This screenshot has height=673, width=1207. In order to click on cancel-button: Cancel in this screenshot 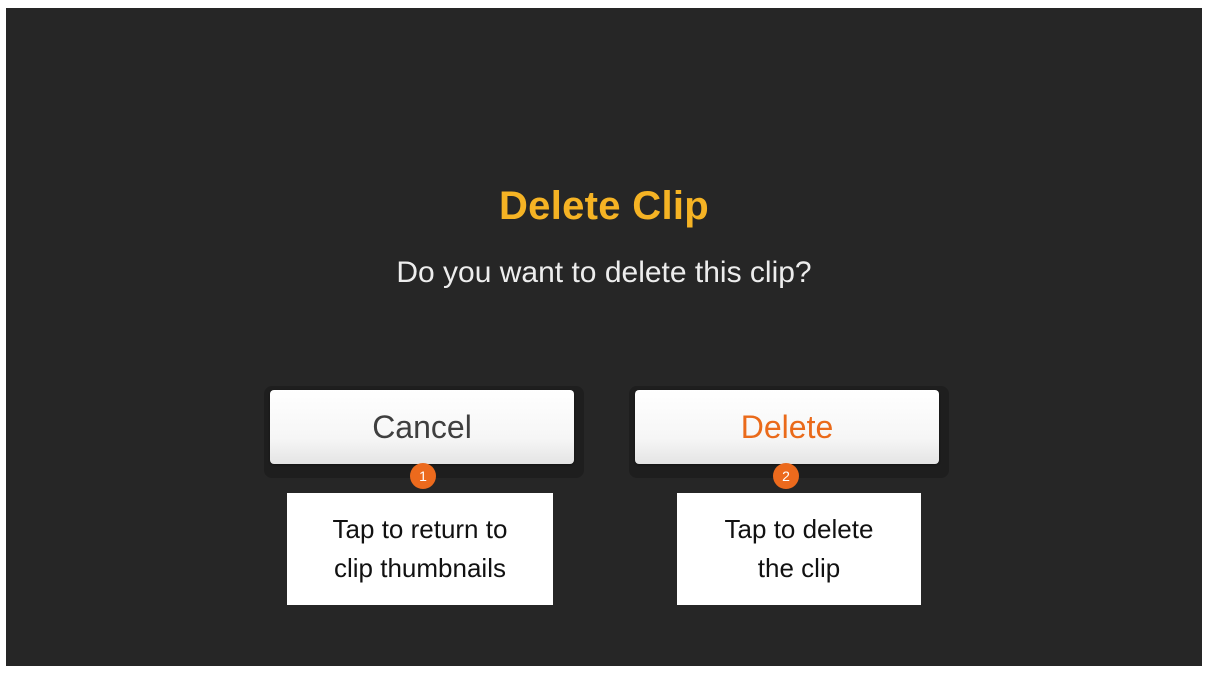, I will do `click(422, 427)`.